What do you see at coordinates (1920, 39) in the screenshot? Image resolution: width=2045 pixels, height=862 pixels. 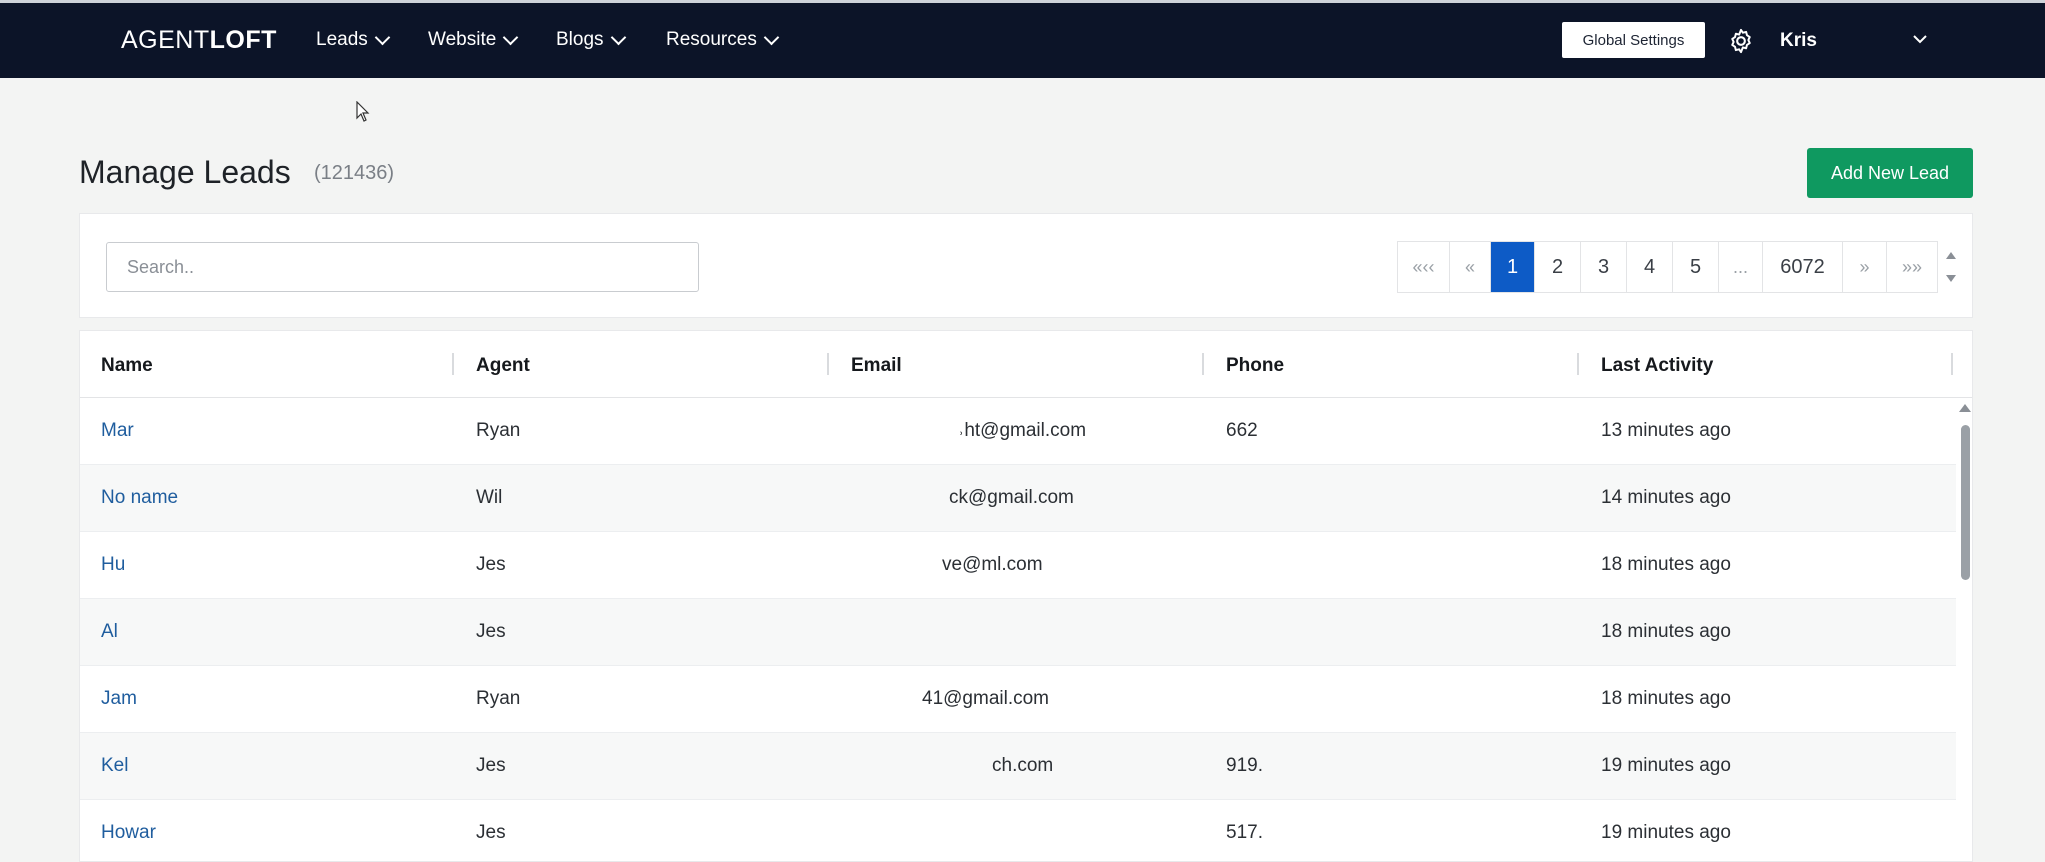 I see `user-menu-chevron-icon` at bounding box center [1920, 39].